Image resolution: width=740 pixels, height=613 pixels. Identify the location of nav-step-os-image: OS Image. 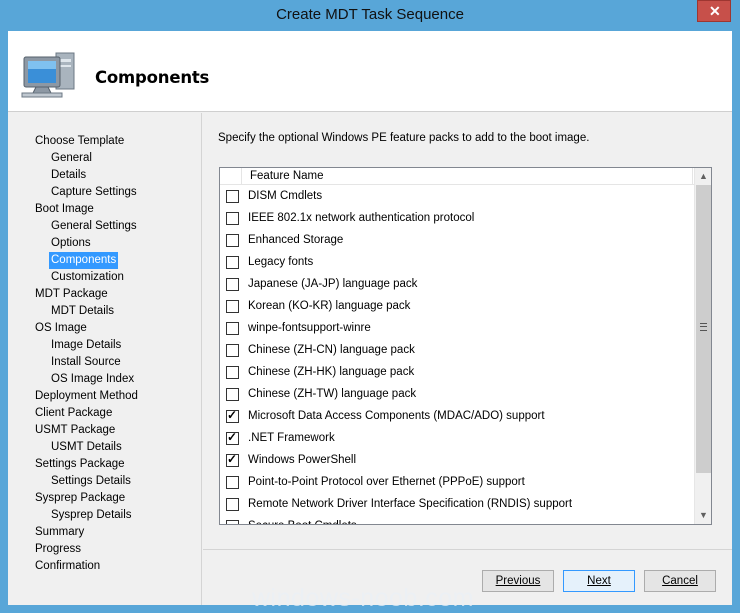
(61, 328).